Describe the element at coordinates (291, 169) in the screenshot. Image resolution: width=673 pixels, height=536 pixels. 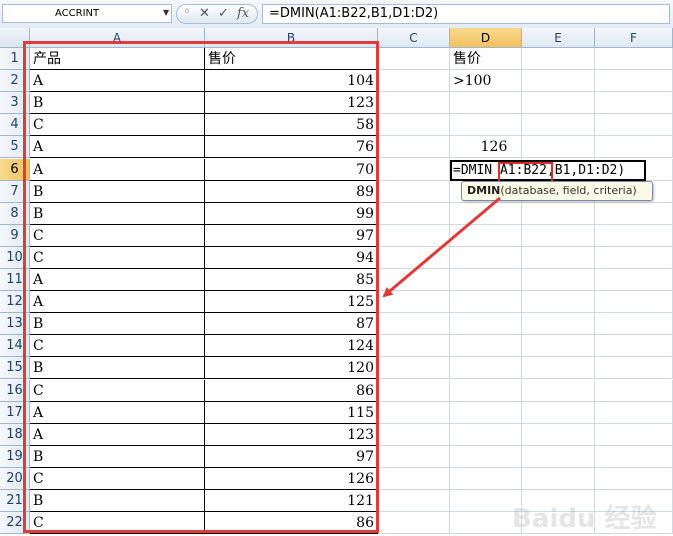
I see `cell-b6: 70` at that location.